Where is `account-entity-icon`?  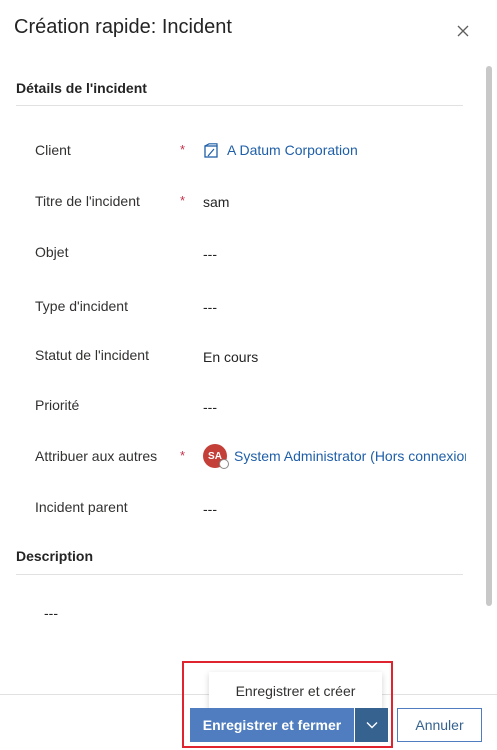 account-entity-icon is located at coordinates (211, 150).